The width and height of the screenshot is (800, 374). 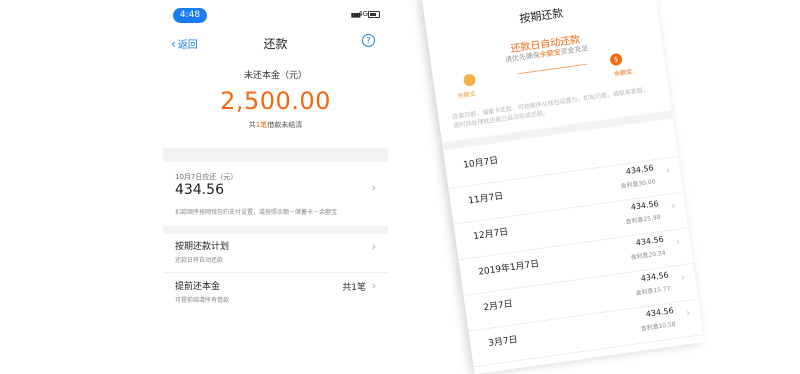 I want to click on principal-summary: 未还本金（元） 2,500.00 共1笔借款未结清, so click(x=275, y=97).